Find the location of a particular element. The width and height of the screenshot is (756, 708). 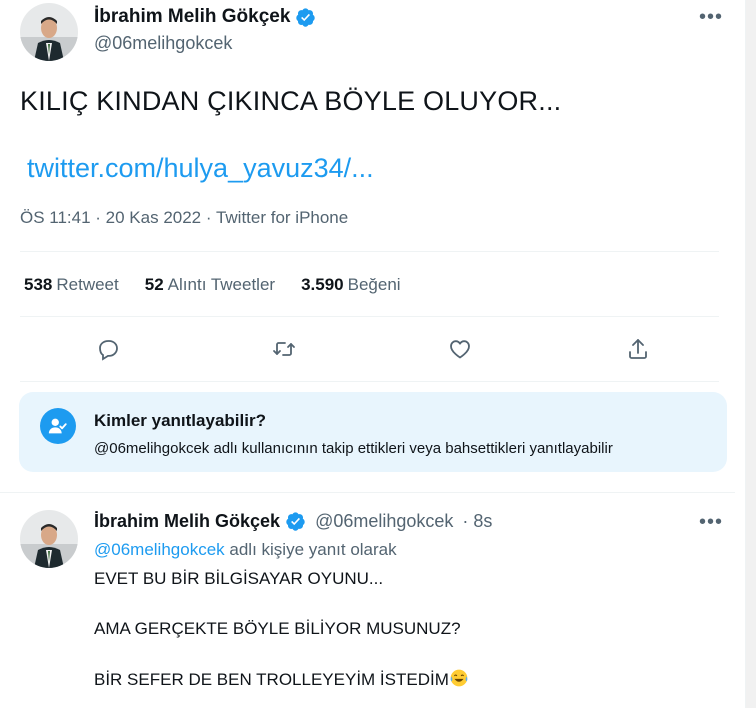

quote-stat: 52 Alıntı Tweetler is located at coordinates (210, 285).